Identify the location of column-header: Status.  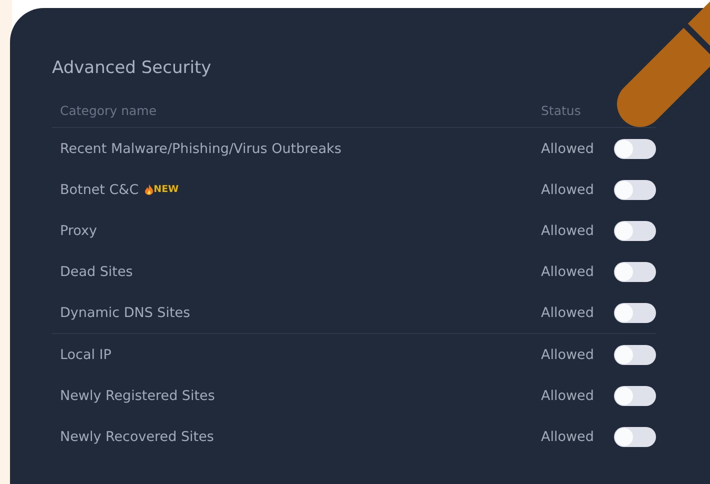
(561, 110).